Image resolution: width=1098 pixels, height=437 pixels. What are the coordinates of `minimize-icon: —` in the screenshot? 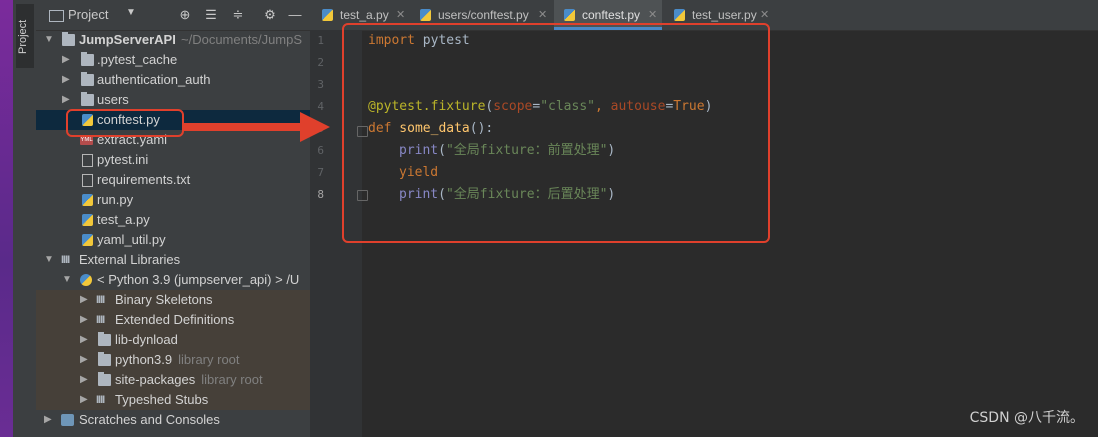 It's located at (295, 14).